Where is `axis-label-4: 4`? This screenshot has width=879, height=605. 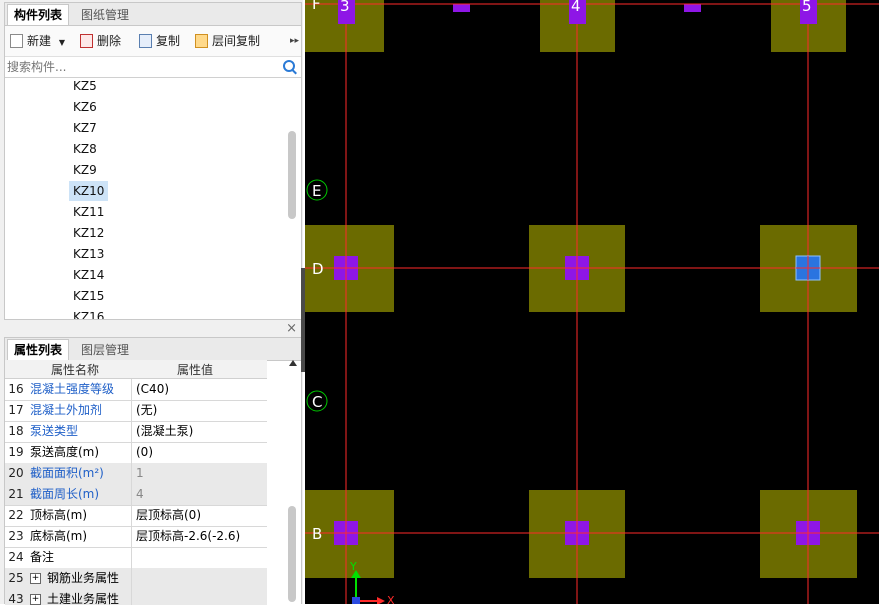 axis-label-4: 4 is located at coordinates (576, 7).